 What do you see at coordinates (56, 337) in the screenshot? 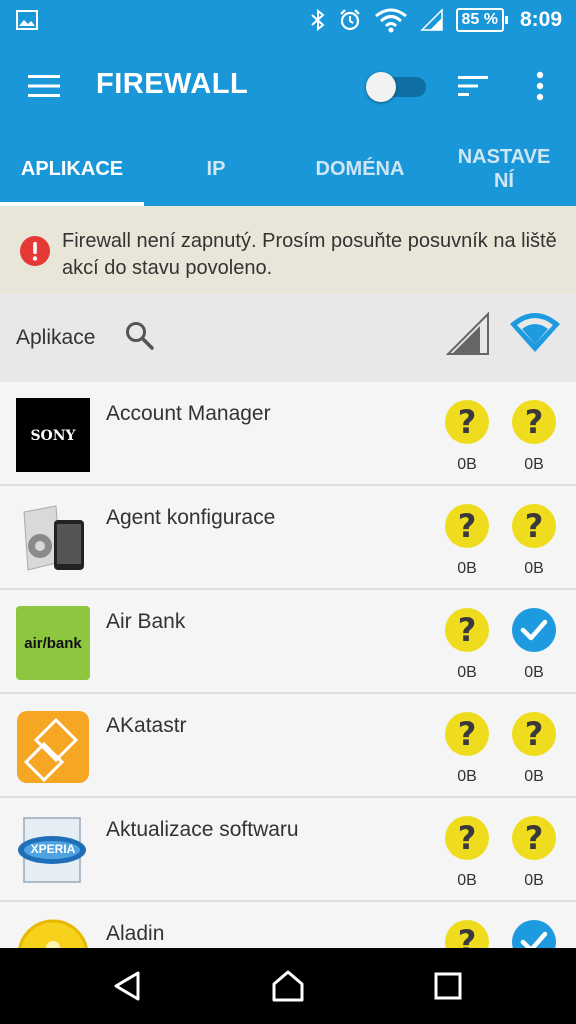
I see `list-header-label: Aplikace` at bounding box center [56, 337].